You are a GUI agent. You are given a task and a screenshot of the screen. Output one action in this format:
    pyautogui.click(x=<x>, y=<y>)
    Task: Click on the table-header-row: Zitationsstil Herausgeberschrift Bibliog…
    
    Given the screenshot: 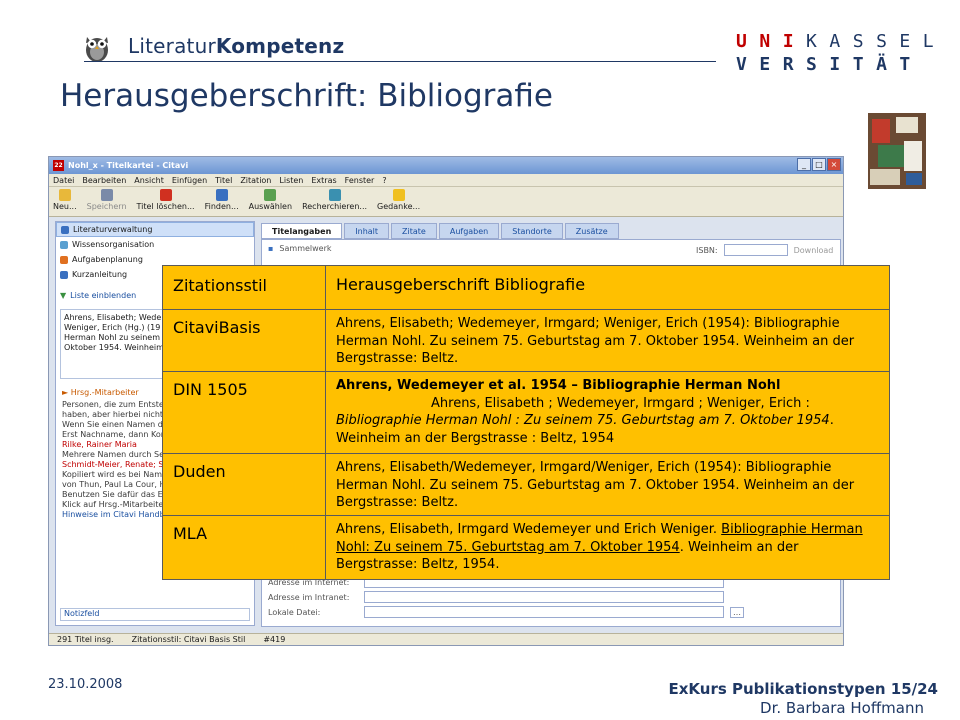 What is the action you would take?
    pyautogui.click(x=526, y=287)
    